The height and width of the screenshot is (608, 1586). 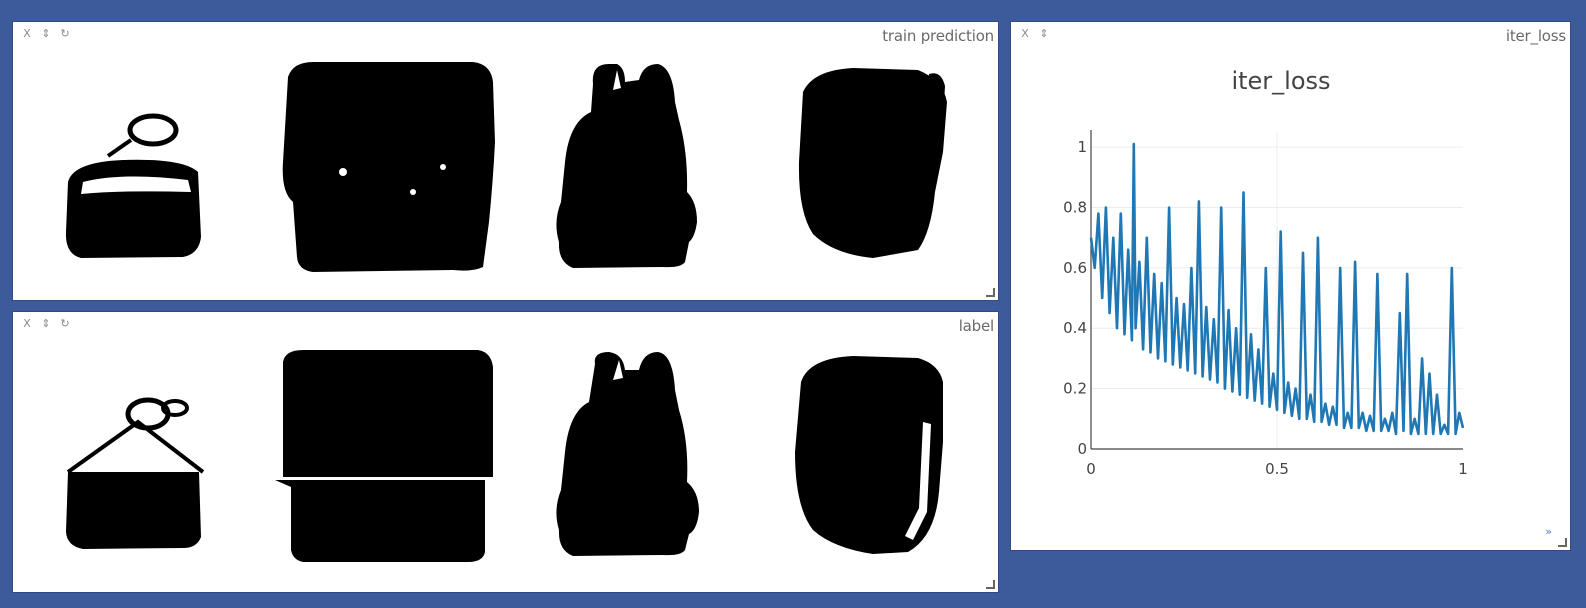 I want to click on pane-title: iter_loss, so click(x=1535, y=36).